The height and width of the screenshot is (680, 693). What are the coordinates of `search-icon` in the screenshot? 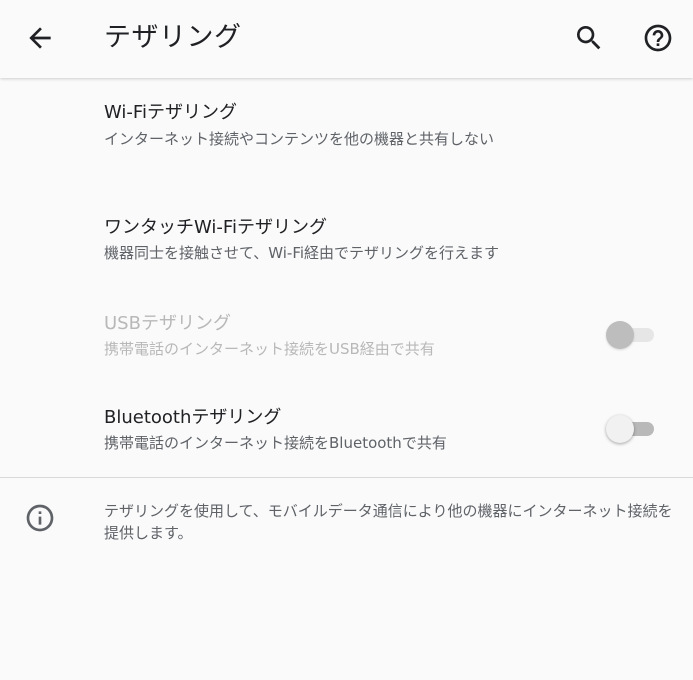 It's located at (589, 38).